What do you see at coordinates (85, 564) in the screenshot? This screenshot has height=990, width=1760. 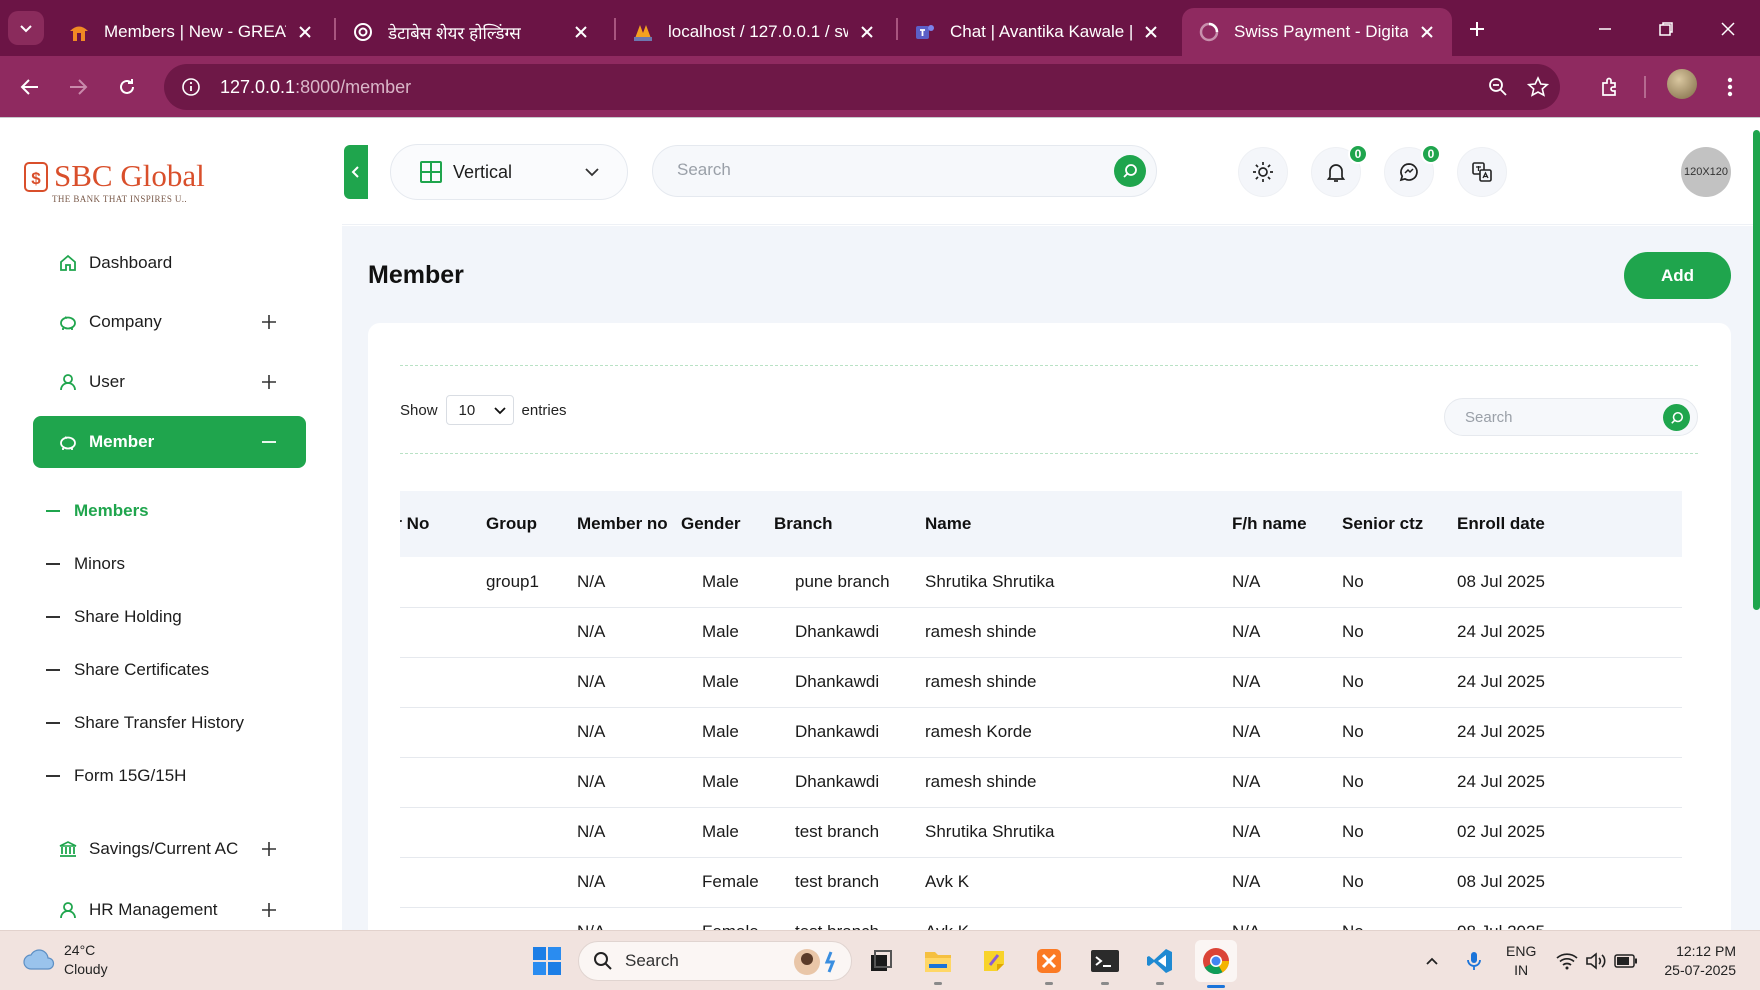 I see `sidebar-subitem-minors: Minors` at bounding box center [85, 564].